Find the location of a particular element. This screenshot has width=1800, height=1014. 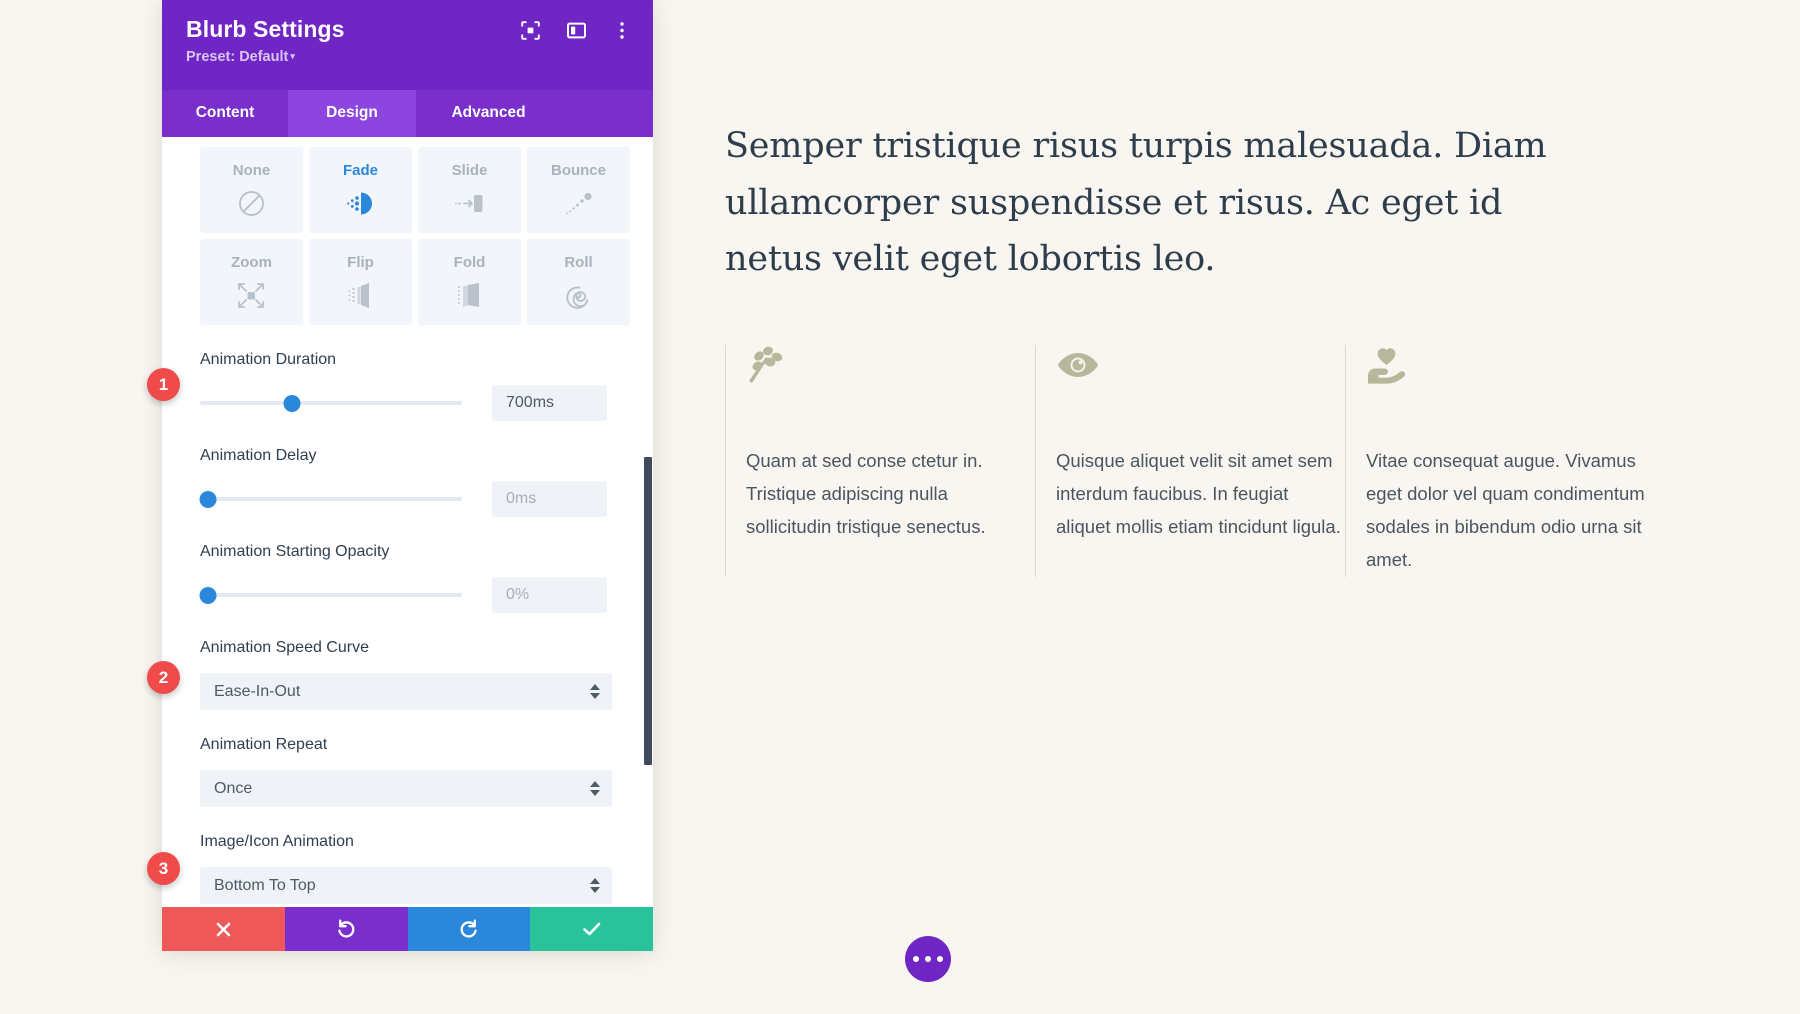

heart-hand-icon is located at coordinates (1510, 371).